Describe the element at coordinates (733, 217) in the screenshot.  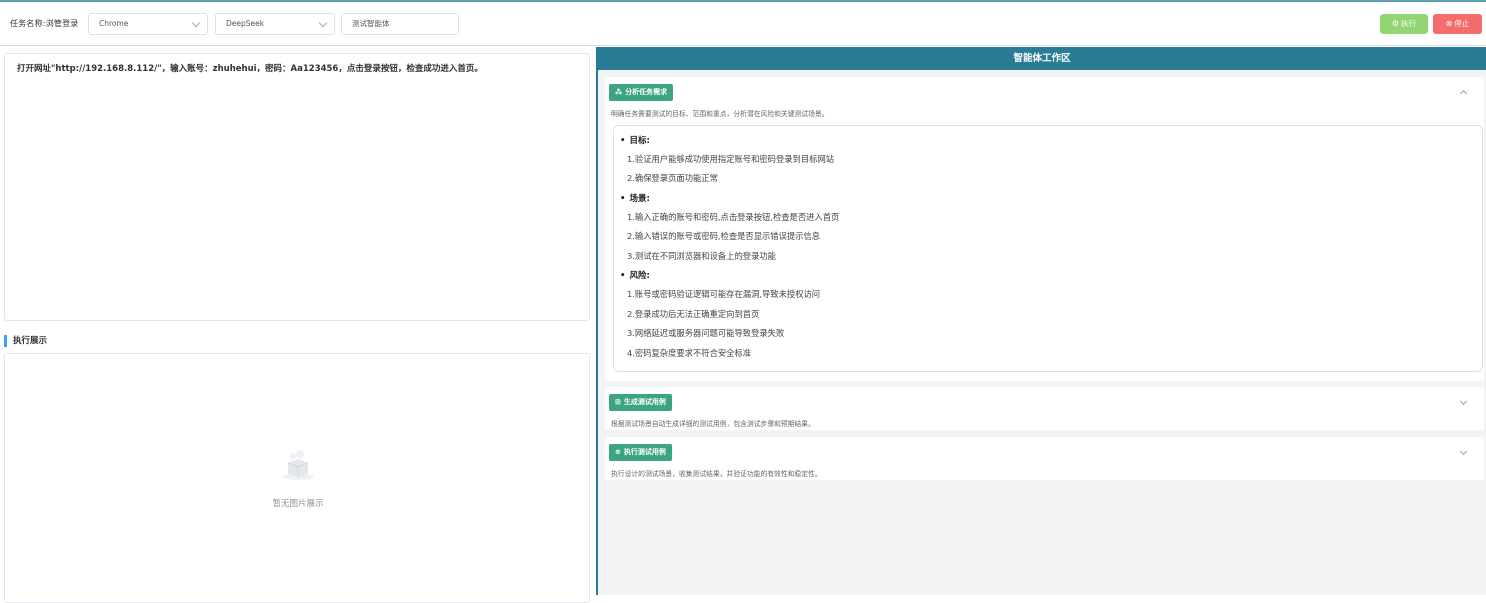
I see `list-item: 1.输入正确的账号和密码,点击登录按钮,检查是否进入首页` at that location.